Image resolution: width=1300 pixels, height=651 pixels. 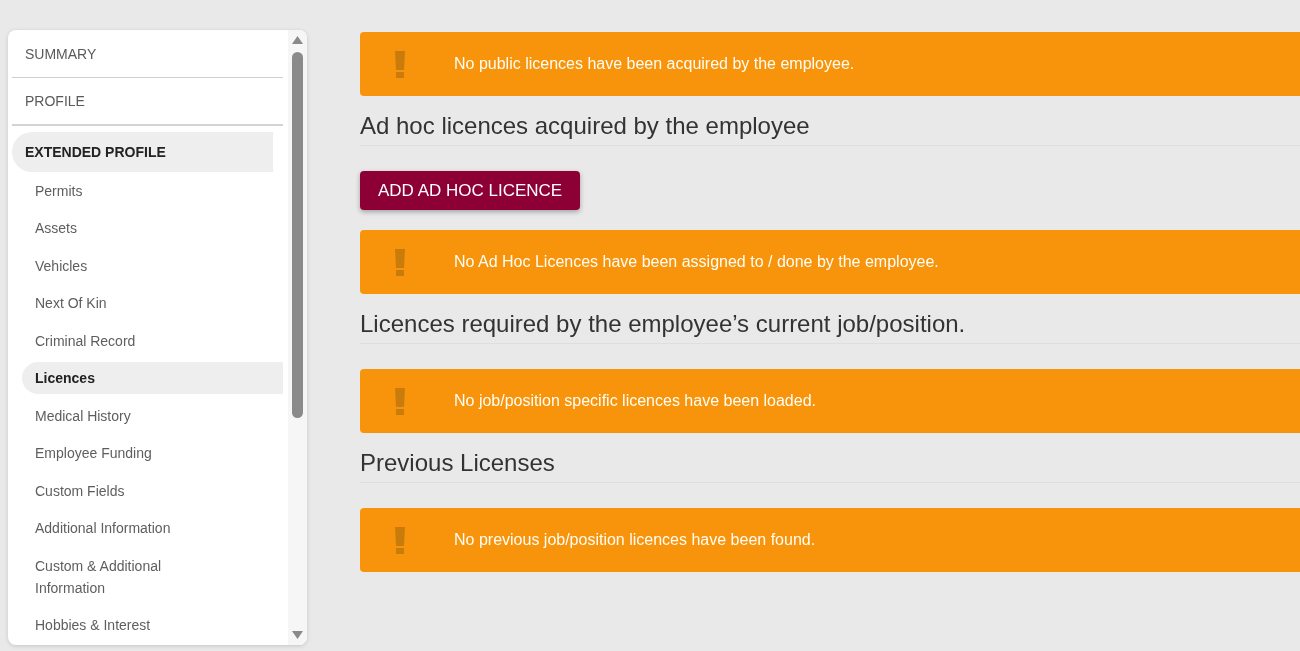 I want to click on sidebar-item: PROFILE, so click(x=147, y=102).